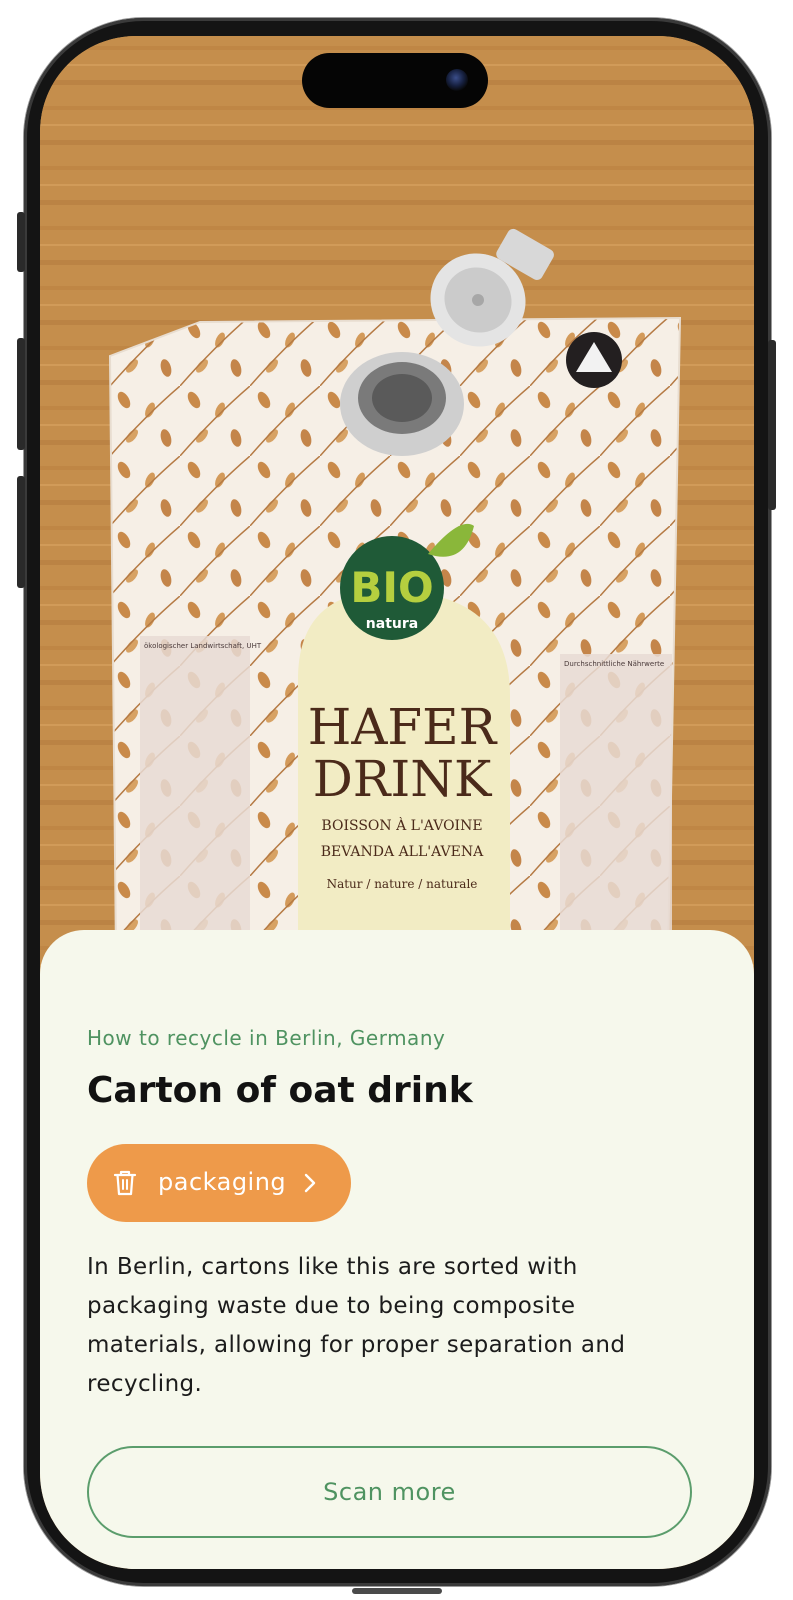 Image resolution: width=793 pixels, height=1600 pixels. Describe the element at coordinates (403, 727) in the screenshot. I see `product-name-line1: HAFER` at that location.